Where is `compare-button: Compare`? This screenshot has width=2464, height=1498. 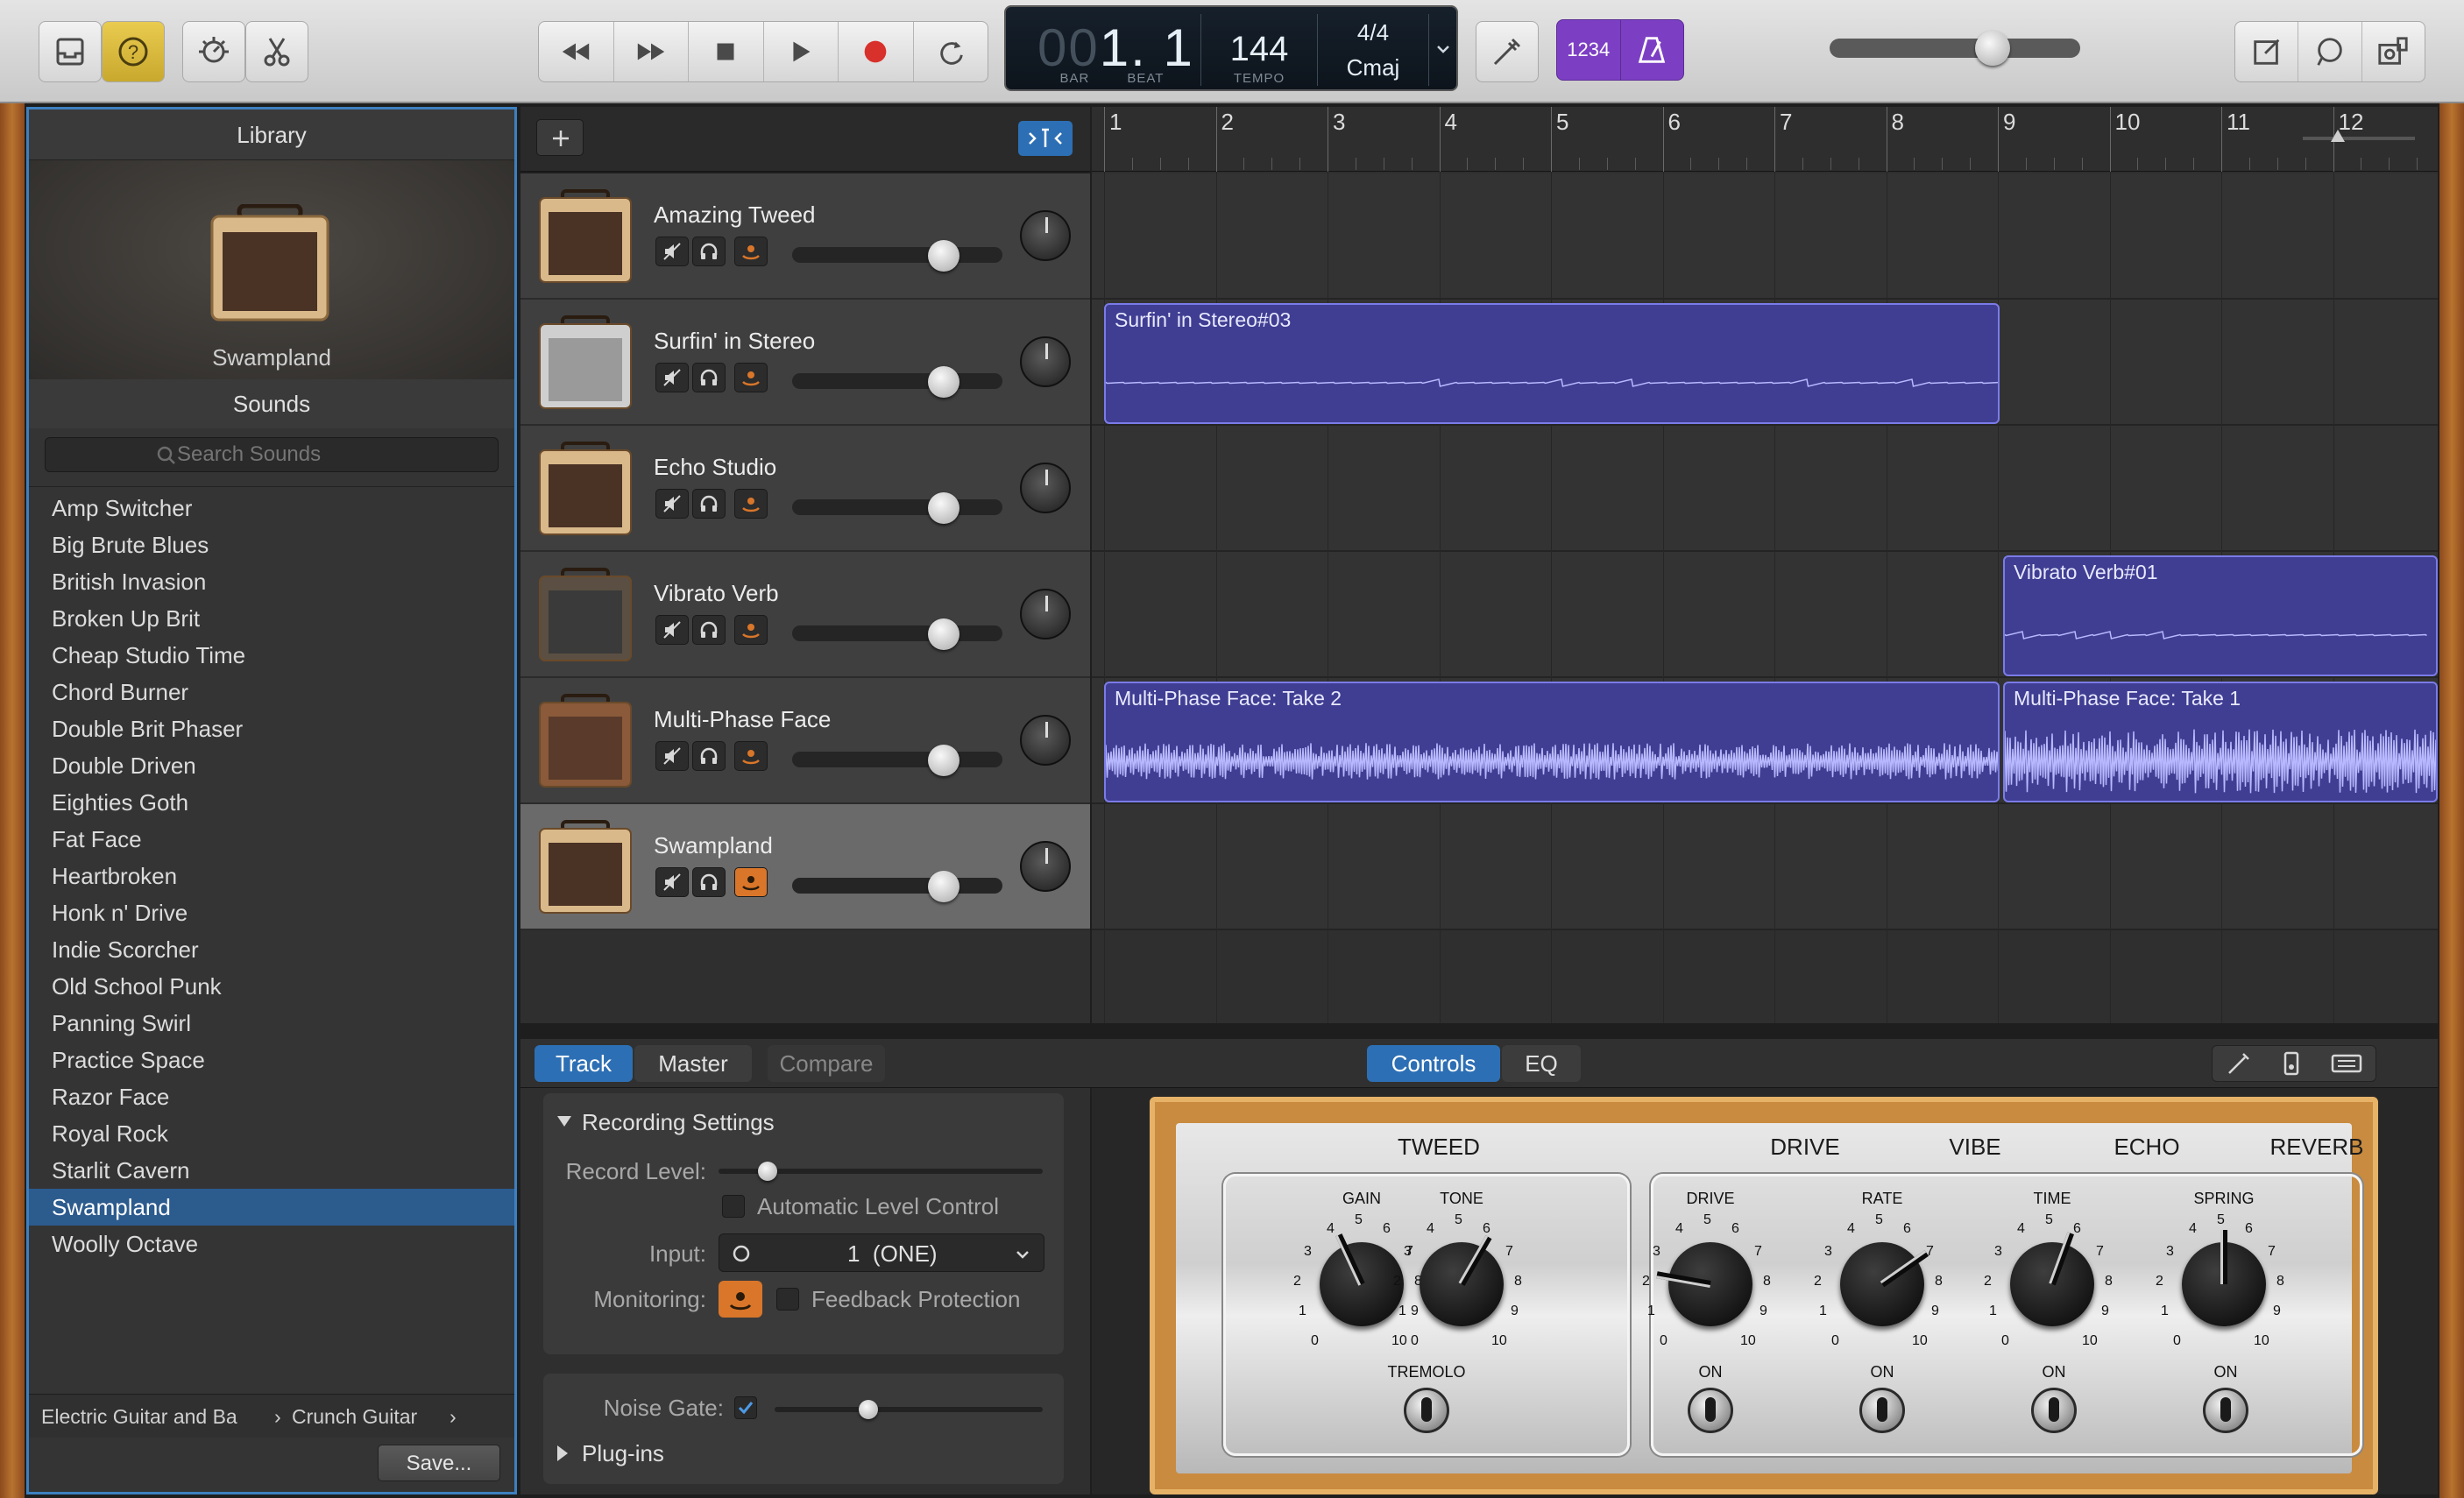
compare-button: Compare is located at coordinates (826, 1063).